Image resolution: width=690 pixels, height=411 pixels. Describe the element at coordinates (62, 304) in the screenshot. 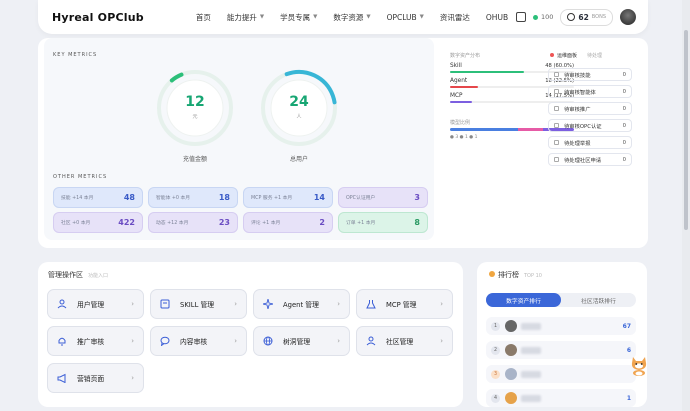

I see `users-icon` at that location.